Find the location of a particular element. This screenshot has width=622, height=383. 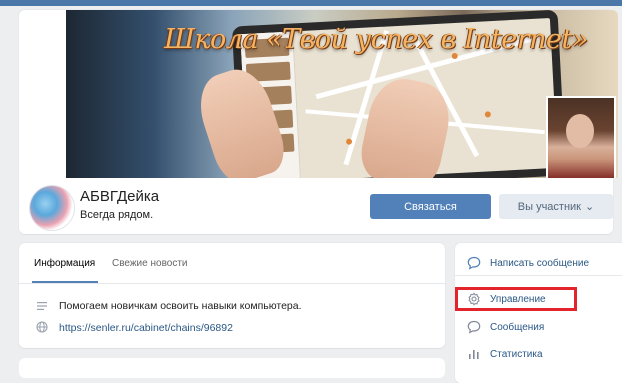

cover-title: Школа «Твой успех в Internet» is located at coordinates (376, 39).